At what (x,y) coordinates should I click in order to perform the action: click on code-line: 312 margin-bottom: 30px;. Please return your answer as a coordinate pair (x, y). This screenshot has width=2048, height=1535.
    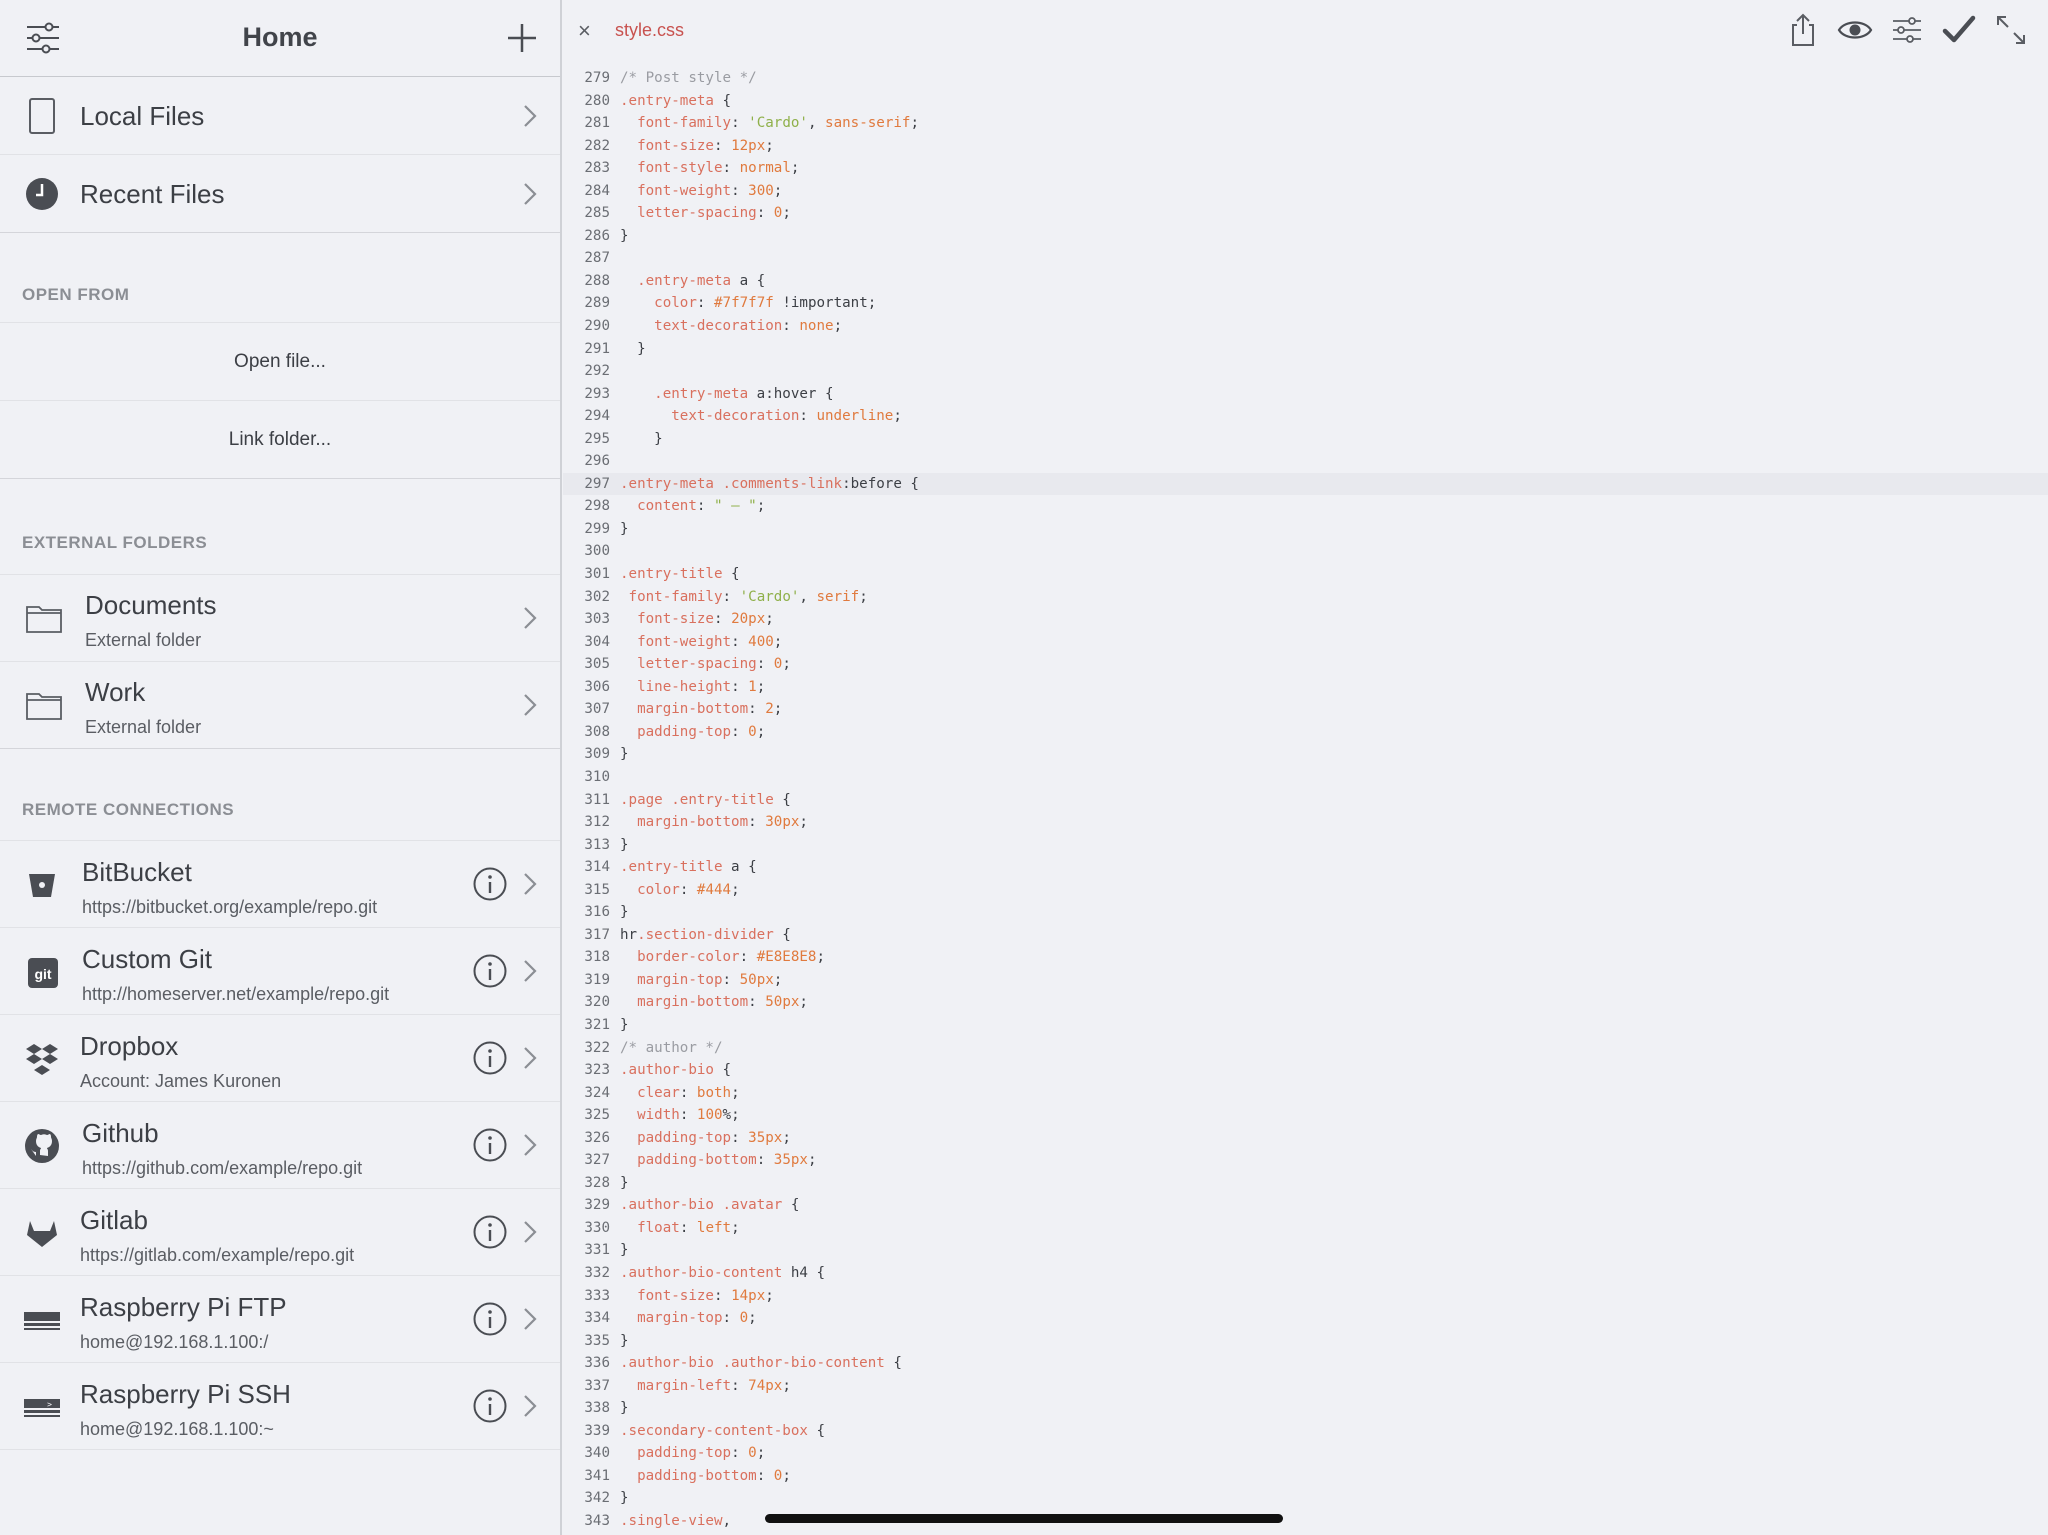
    Looking at the image, I should click on (1305, 822).